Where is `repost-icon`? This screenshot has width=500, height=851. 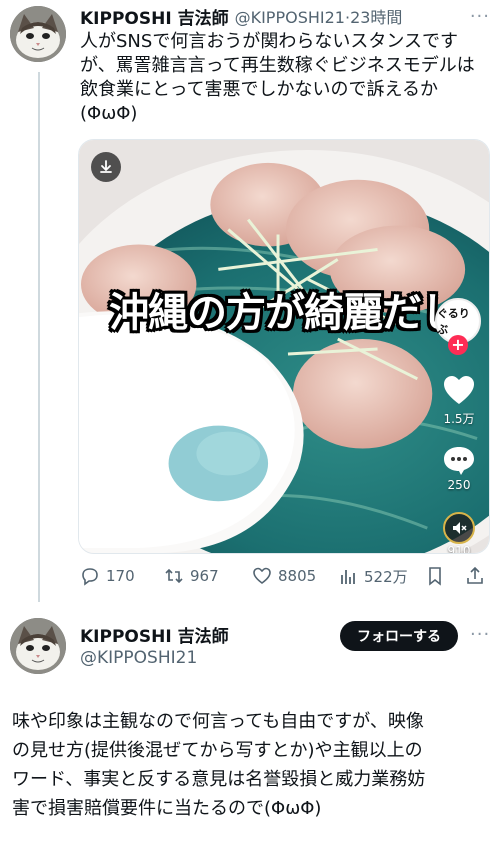 repost-icon is located at coordinates (174, 576).